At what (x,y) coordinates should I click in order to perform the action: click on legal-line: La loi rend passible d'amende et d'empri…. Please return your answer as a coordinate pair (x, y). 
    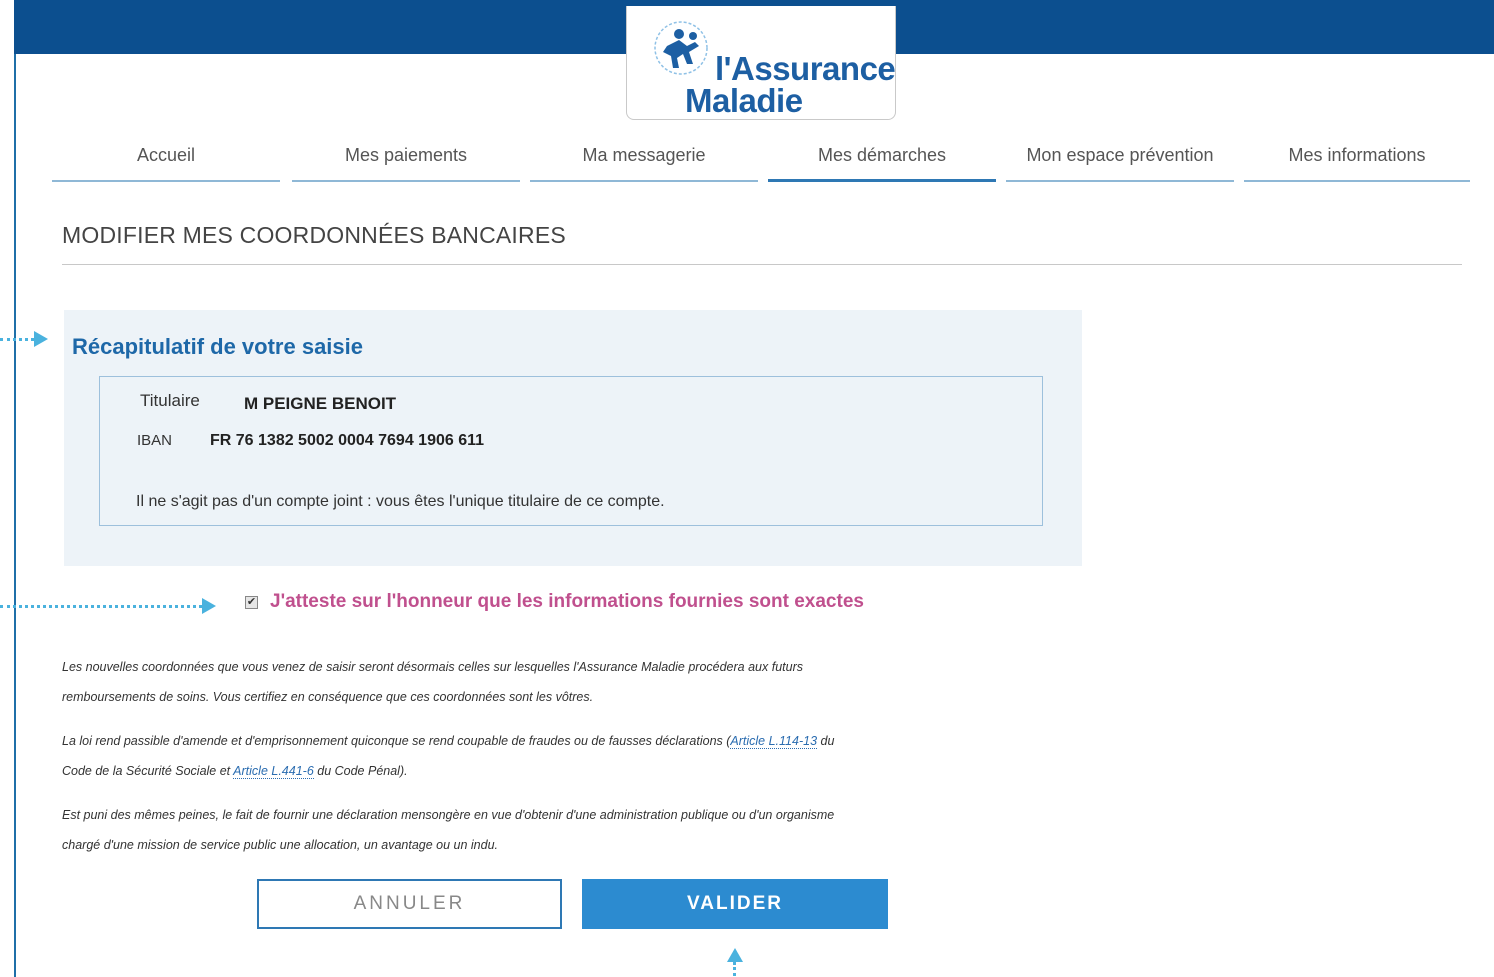
    Looking at the image, I should click on (562, 741).